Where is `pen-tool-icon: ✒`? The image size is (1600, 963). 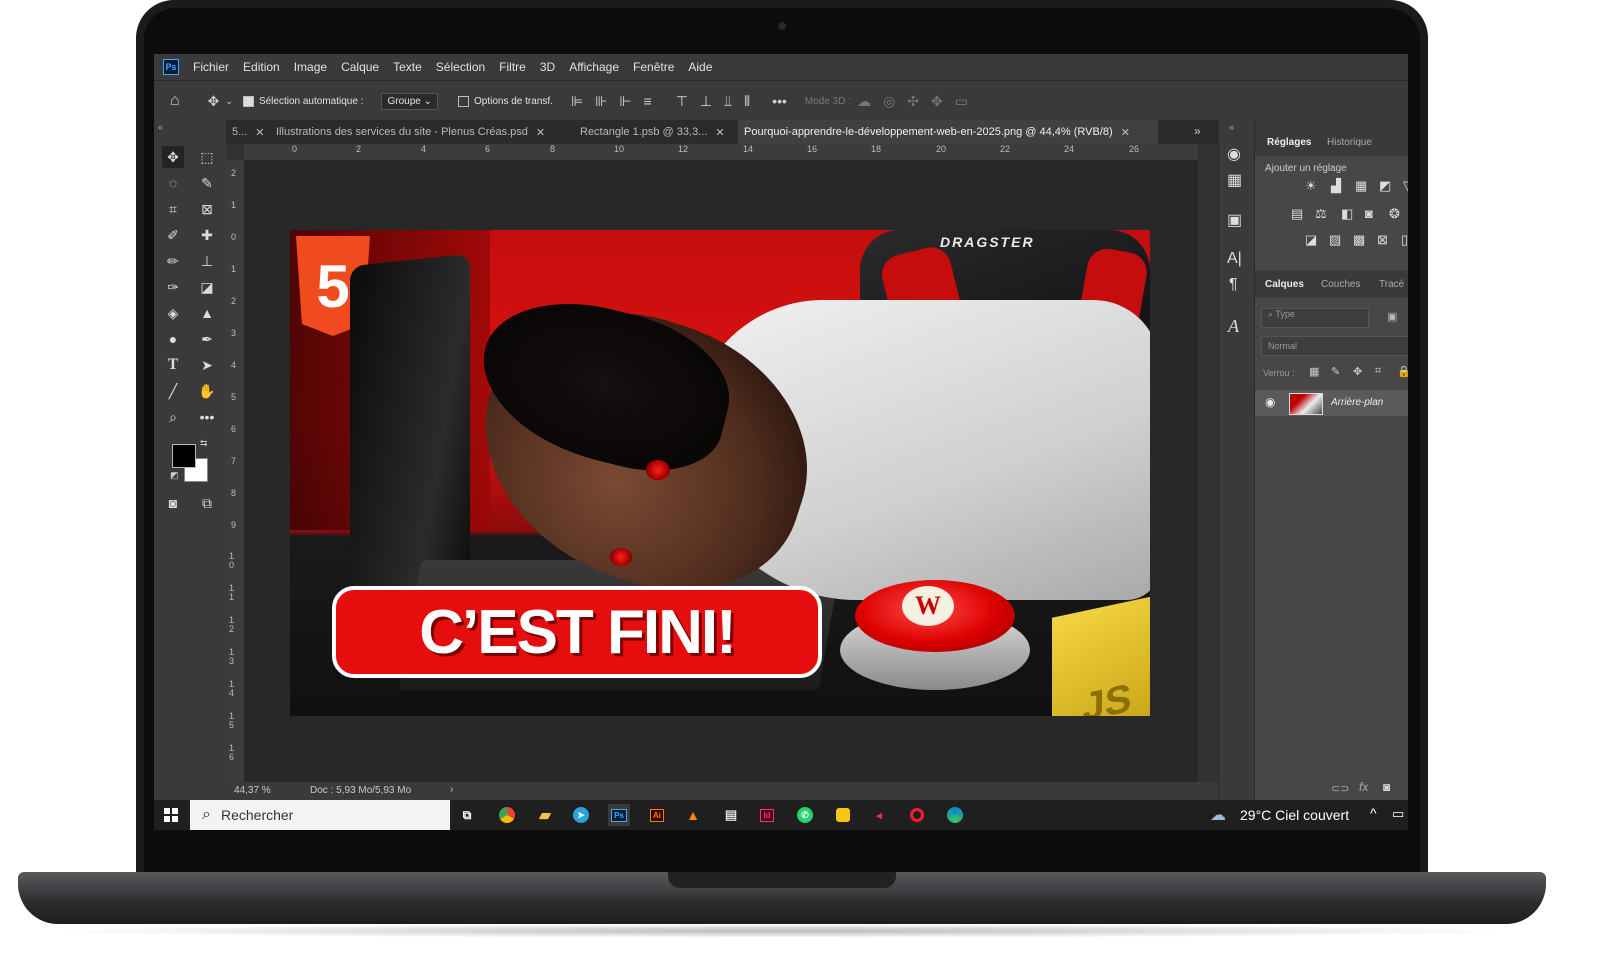
pen-tool-icon: ✒ is located at coordinates (207, 339).